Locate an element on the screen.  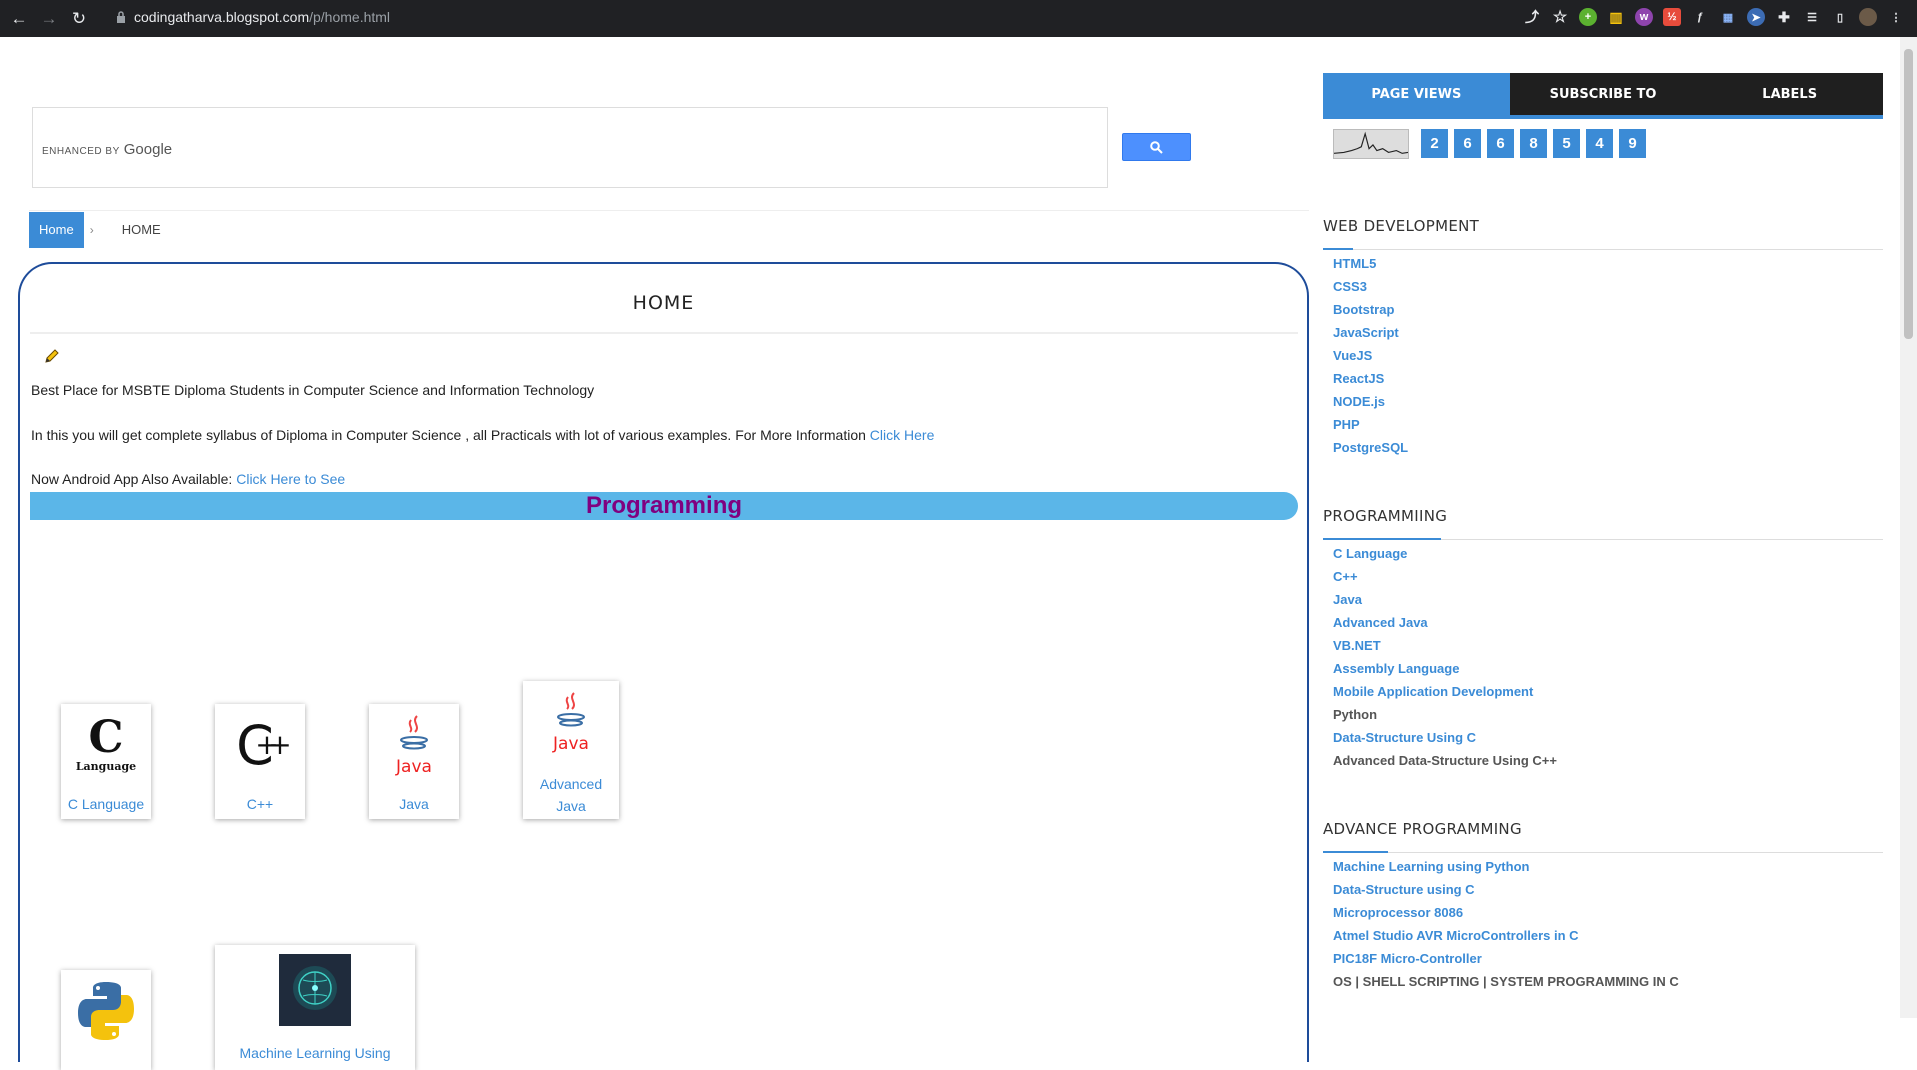
profile-avatar is located at coordinates (1868, 17).